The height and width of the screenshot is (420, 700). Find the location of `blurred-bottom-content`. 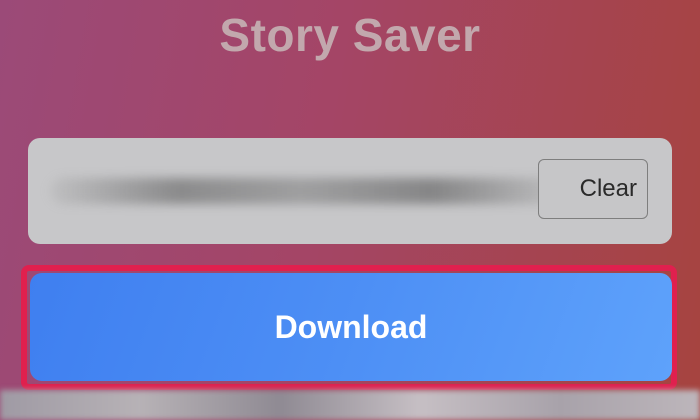

blurred-bottom-content is located at coordinates (350, 405).